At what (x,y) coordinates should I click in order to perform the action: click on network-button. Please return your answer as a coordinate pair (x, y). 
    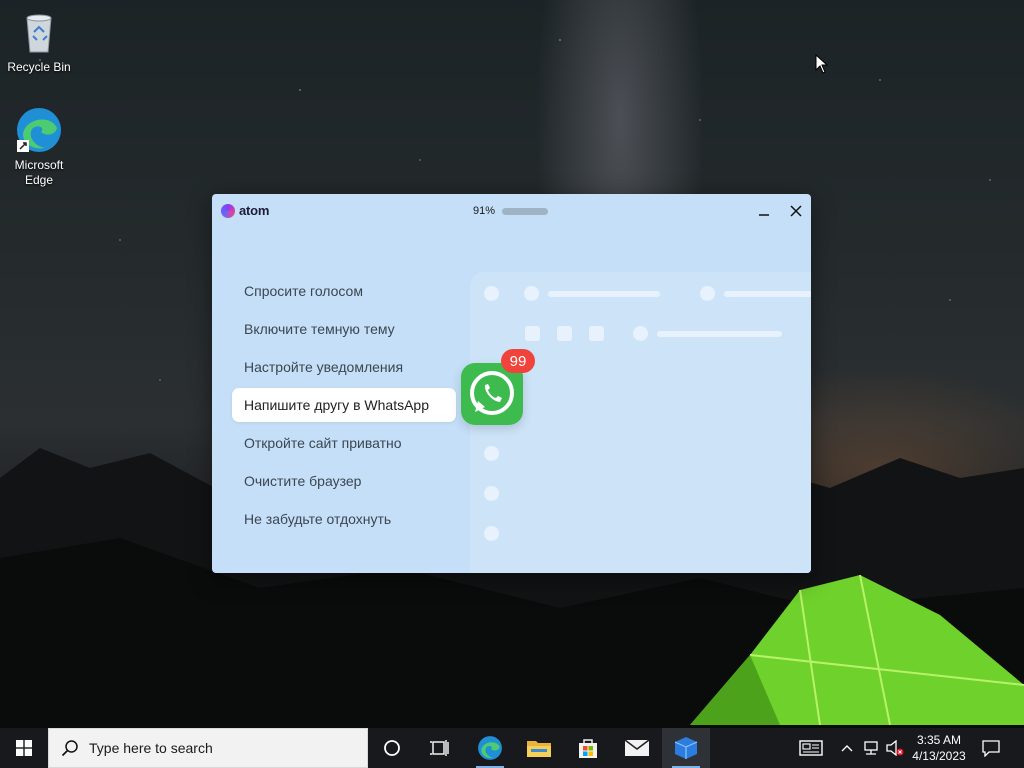
    Looking at the image, I should click on (871, 748).